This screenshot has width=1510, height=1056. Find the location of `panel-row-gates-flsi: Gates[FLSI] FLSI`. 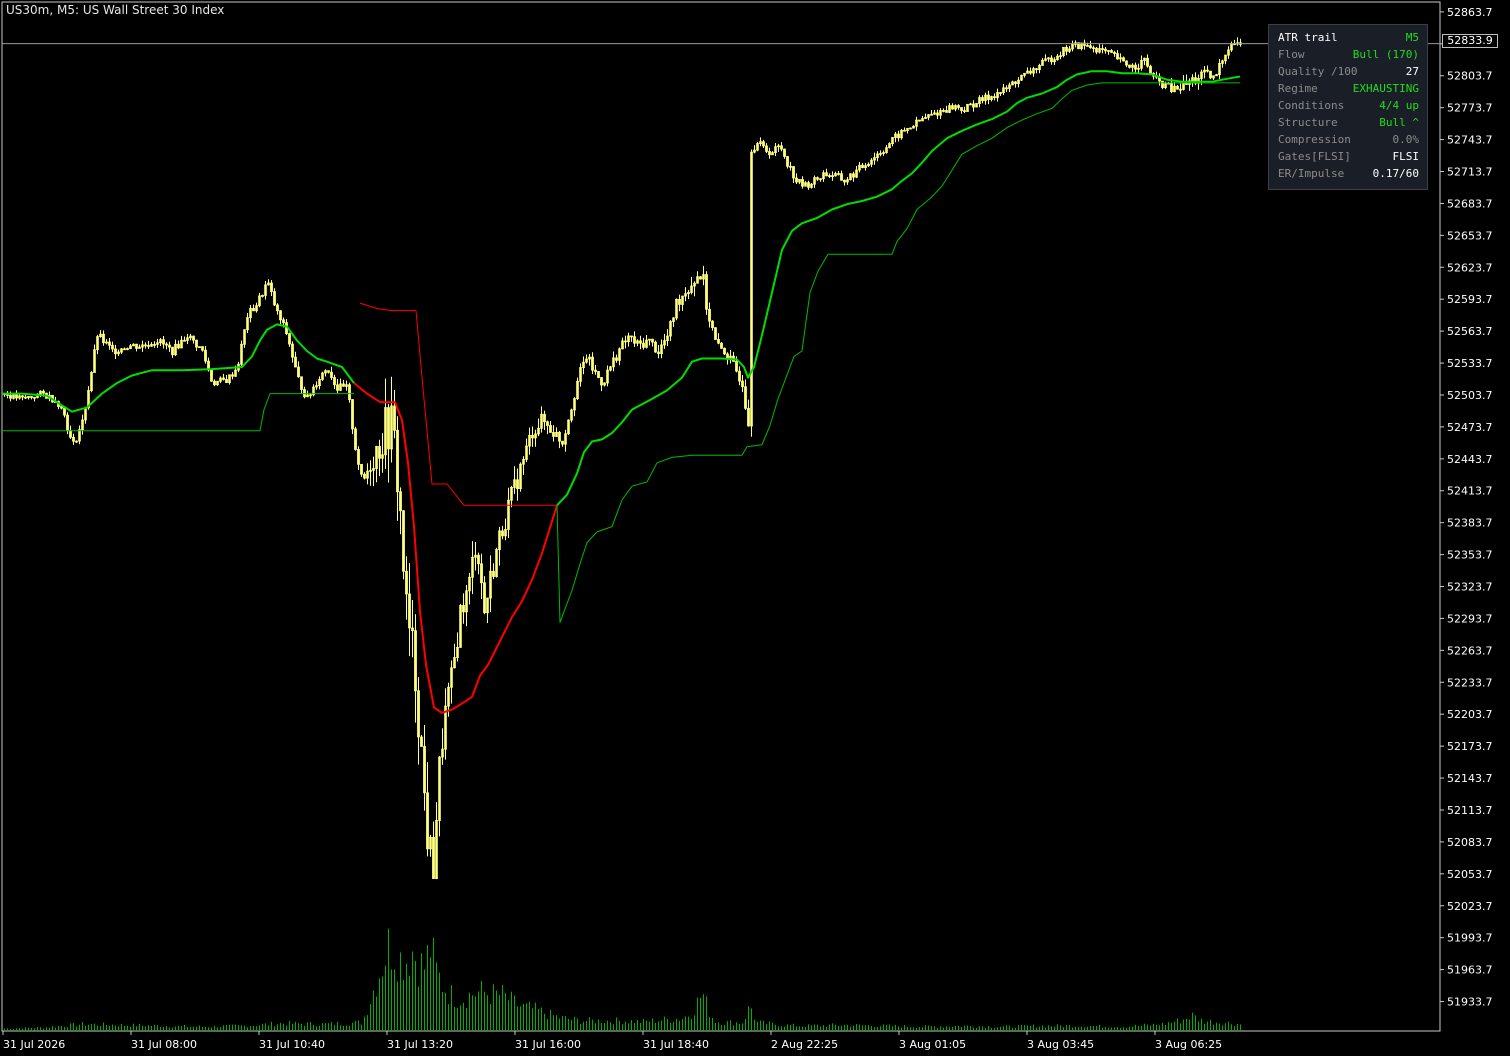

panel-row-gates-flsi: Gates[FLSI] FLSI is located at coordinates (1348, 156).